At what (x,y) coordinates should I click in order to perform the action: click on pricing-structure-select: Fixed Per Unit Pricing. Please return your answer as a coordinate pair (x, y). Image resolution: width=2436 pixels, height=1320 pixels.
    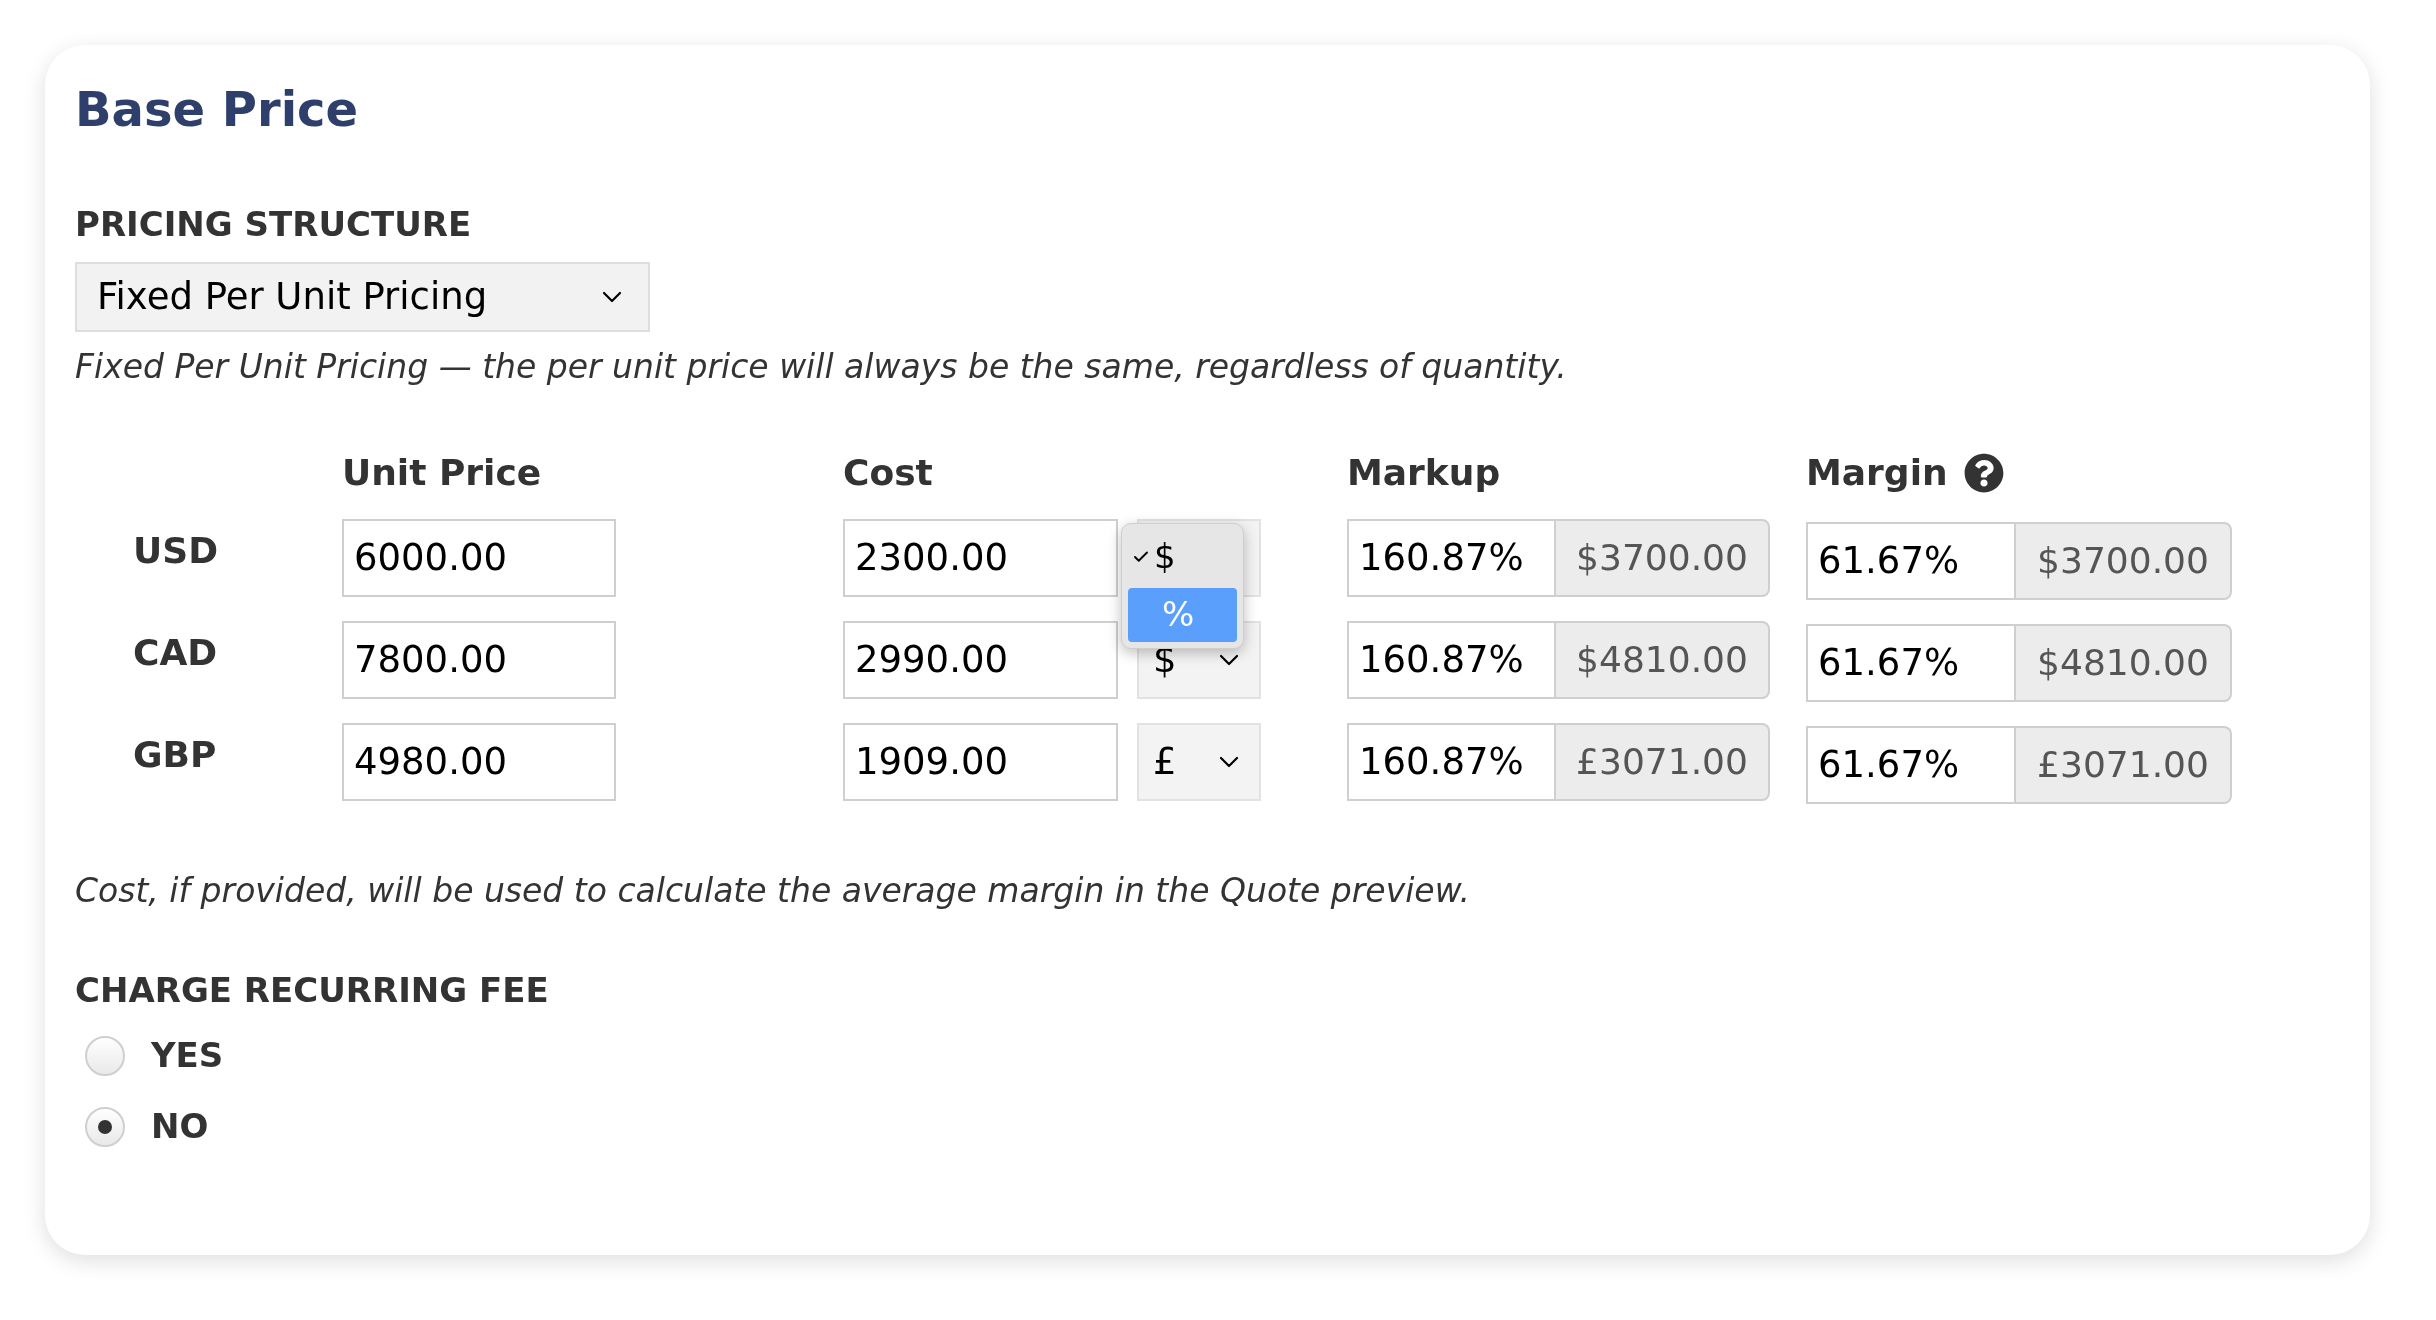
    Looking at the image, I should click on (362, 297).